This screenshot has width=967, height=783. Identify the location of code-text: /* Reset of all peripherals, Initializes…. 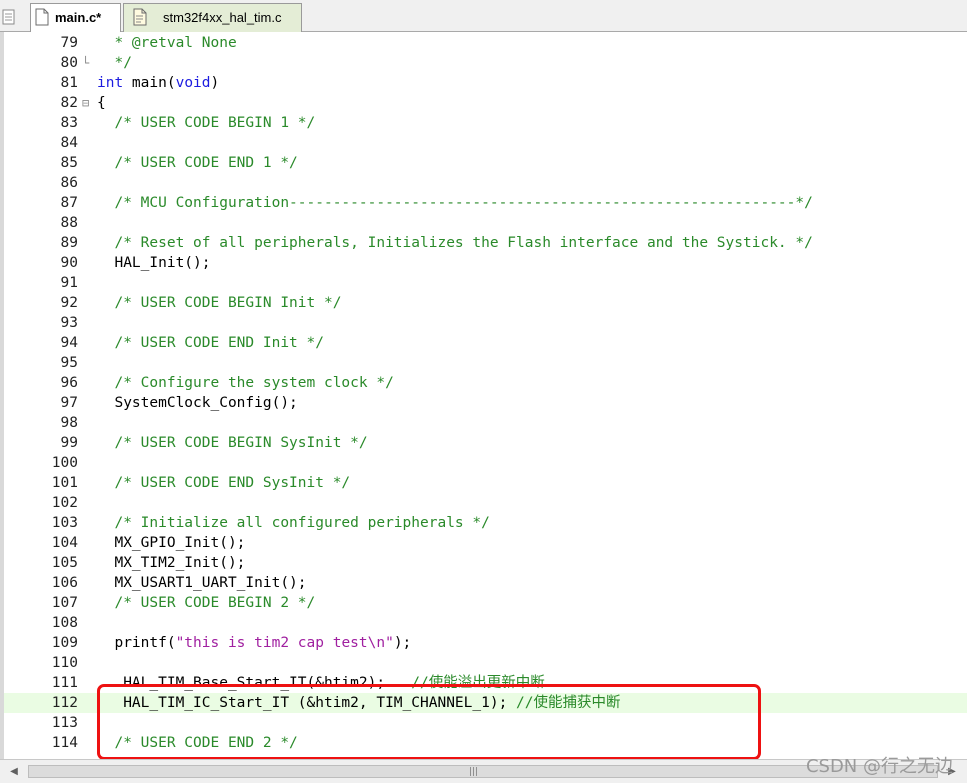
(455, 243).